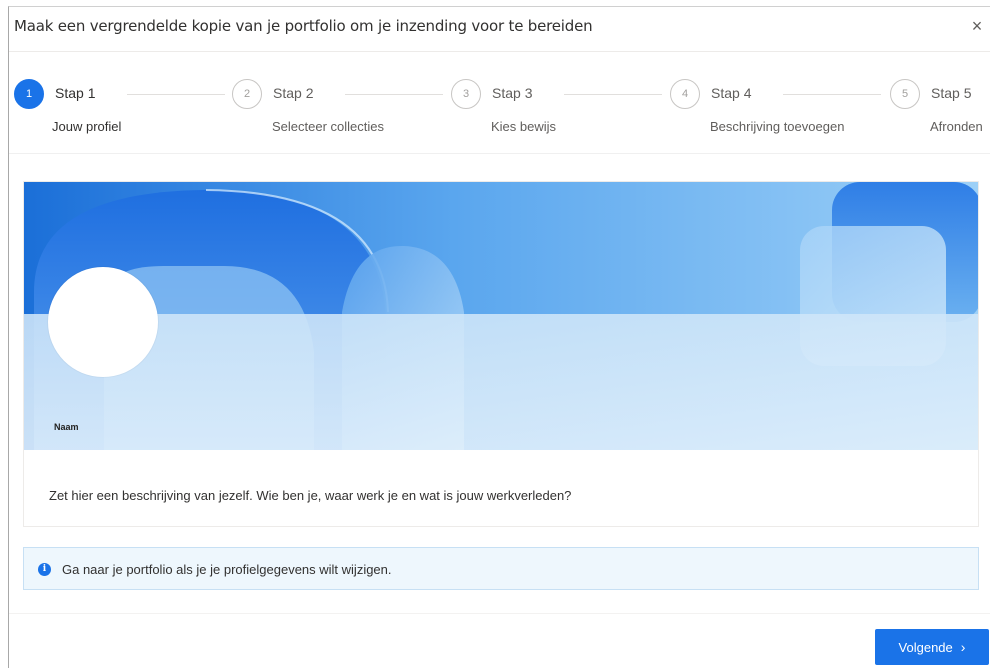  What do you see at coordinates (66, 427) in the screenshot?
I see `profile-name-label: Naam` at bounding box center [66, 427].